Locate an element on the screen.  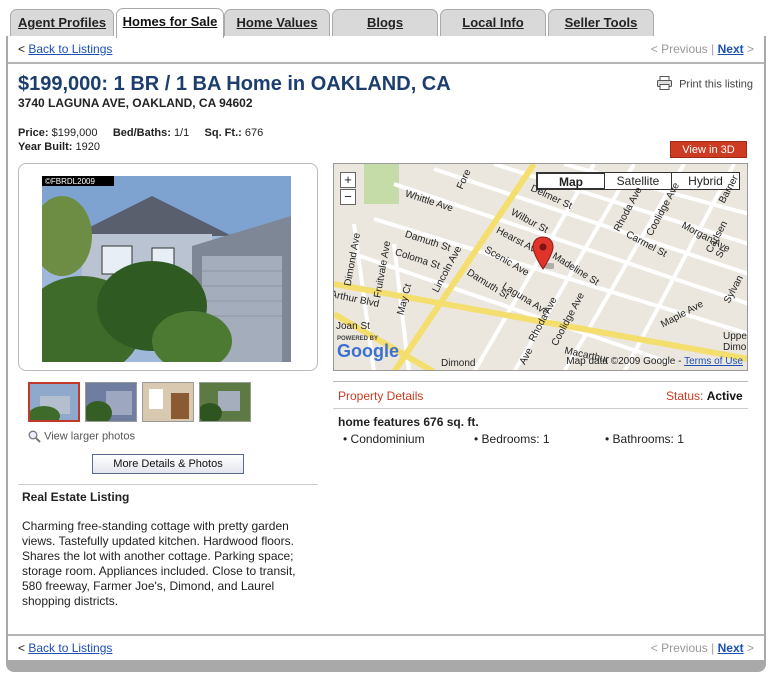
top-navigation: < Back to Listings < Previous | Next > is located at coordinates (386, 49).